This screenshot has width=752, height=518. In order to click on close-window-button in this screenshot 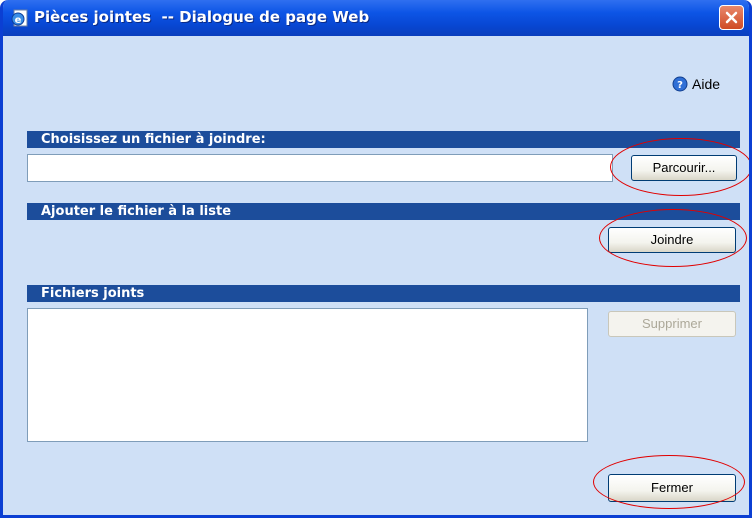, I will do `click(731, 17)`.